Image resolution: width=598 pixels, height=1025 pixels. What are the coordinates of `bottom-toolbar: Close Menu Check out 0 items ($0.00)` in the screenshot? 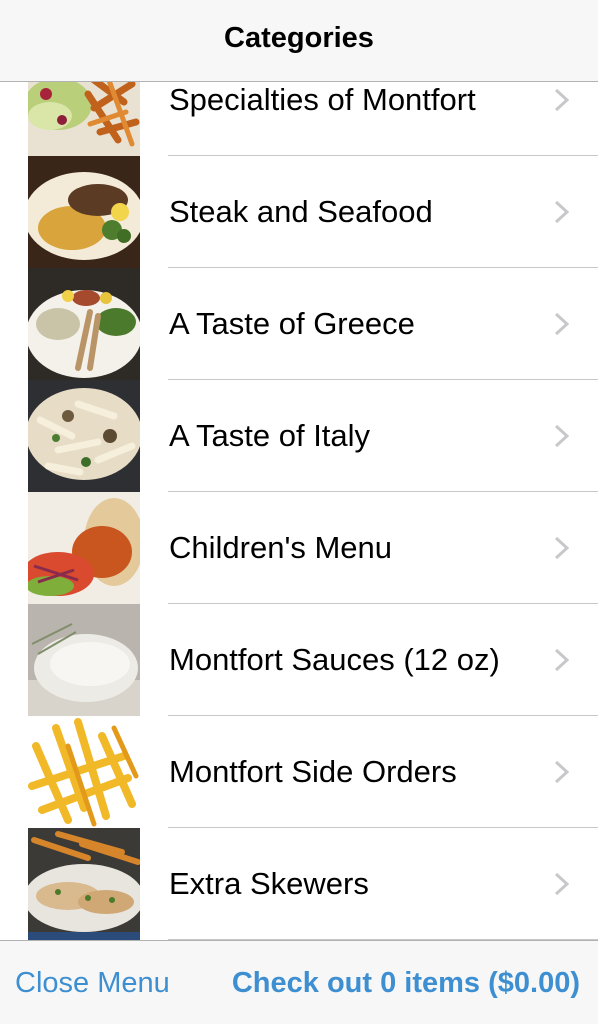 It's located at (299, 982).